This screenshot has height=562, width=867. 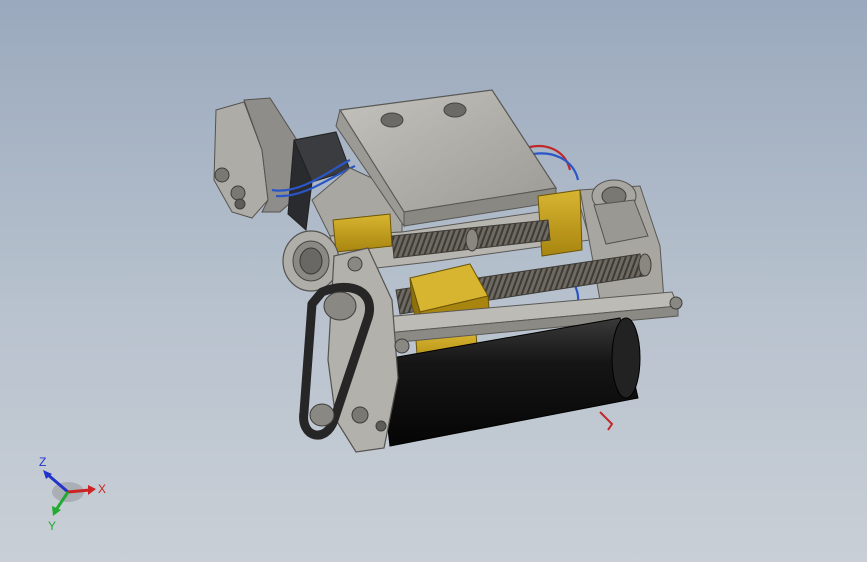 What do you see at coordinates (52, 526) in the screenshot?
I see `y-axis-label: Y` at bounding box center [52, 526].